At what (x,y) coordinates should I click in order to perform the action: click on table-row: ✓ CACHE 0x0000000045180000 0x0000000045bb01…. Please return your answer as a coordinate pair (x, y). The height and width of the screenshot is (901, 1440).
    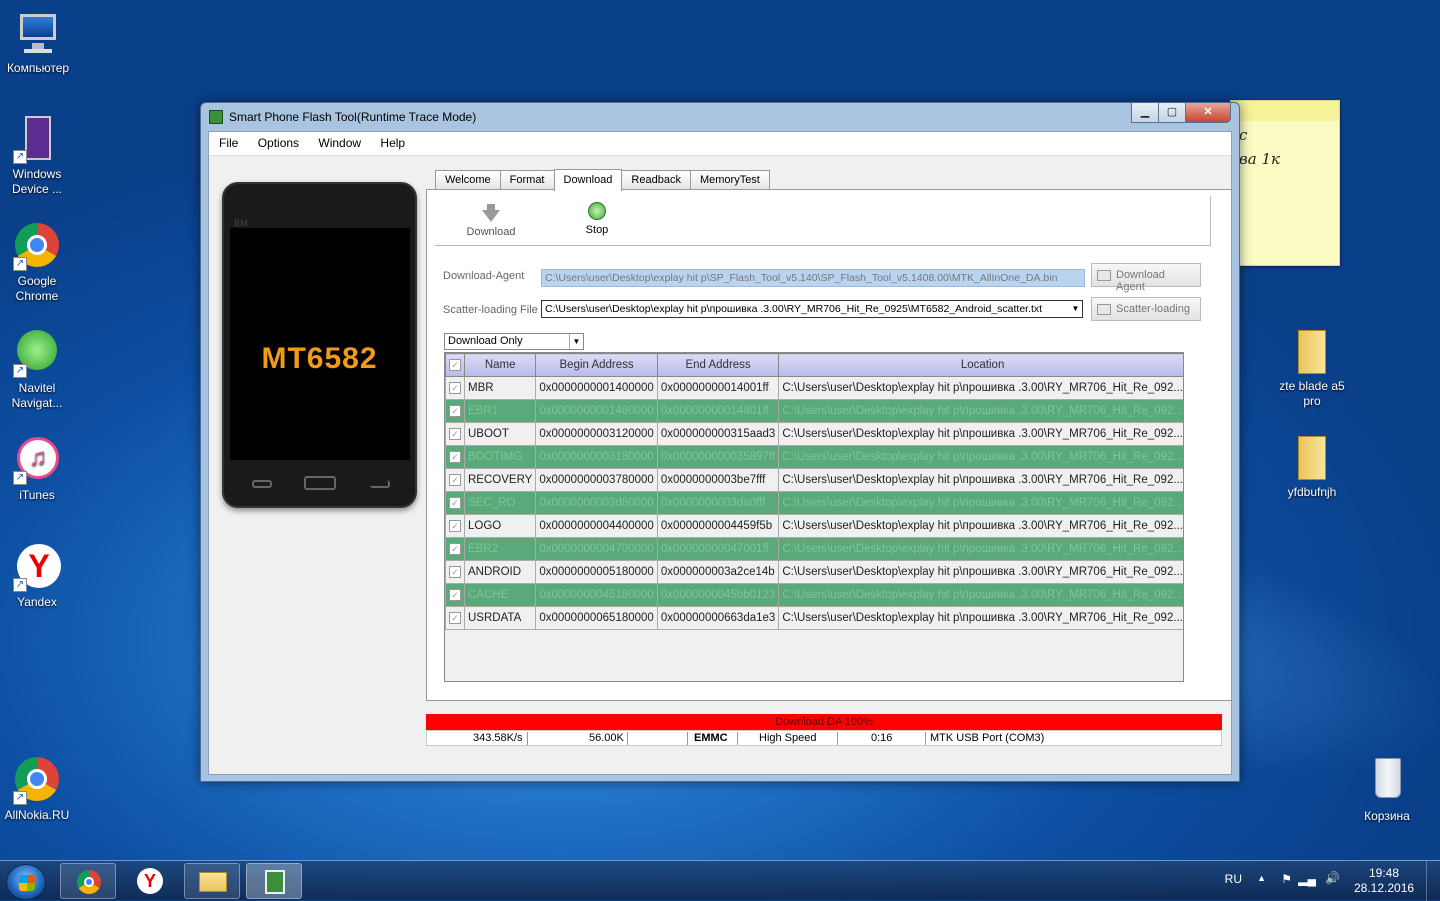
    Looking at the image, I should click on (814, 595).